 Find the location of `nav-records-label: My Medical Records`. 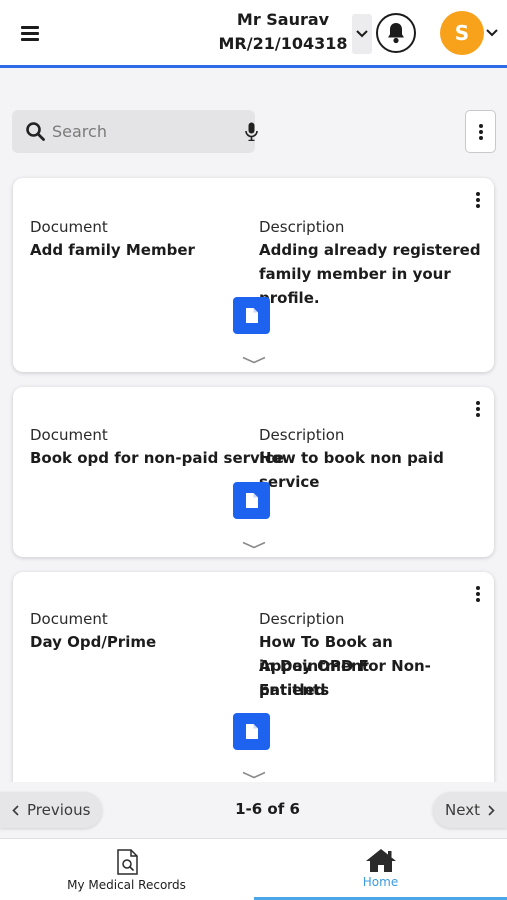

nav-records-label: My Medical Records is located at coordinates (126, 885).